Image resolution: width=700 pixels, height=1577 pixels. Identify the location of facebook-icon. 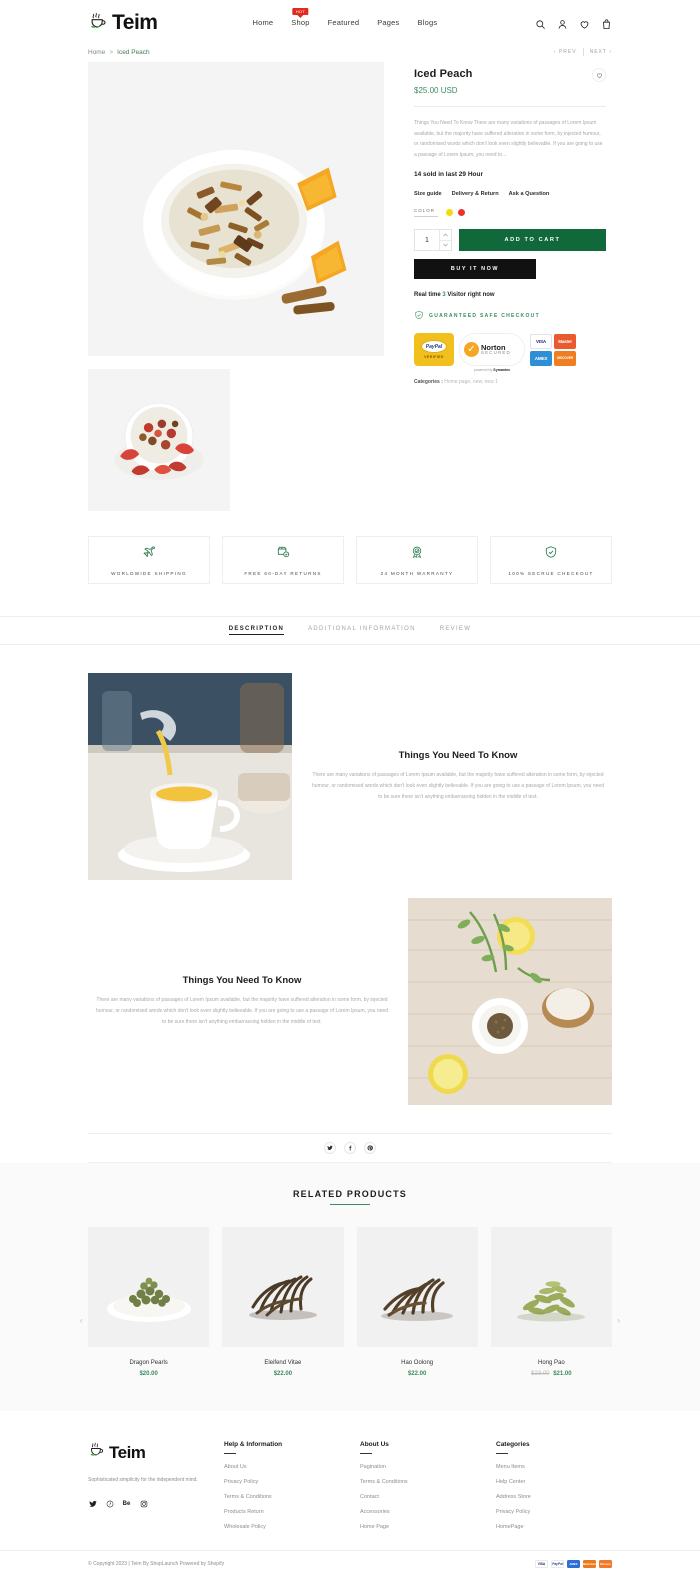
(350, 1148).